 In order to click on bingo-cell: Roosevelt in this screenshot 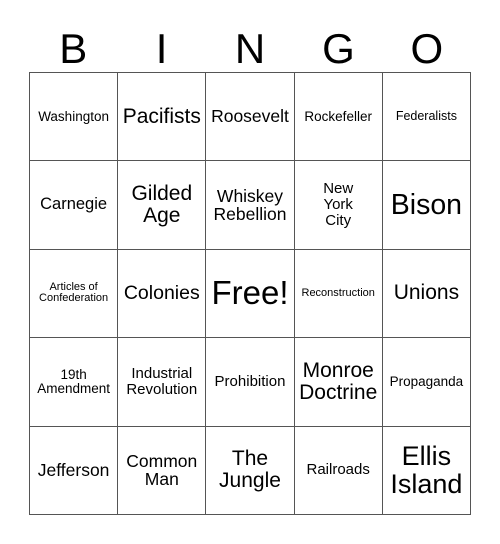, I will do `click(250, 117)`.